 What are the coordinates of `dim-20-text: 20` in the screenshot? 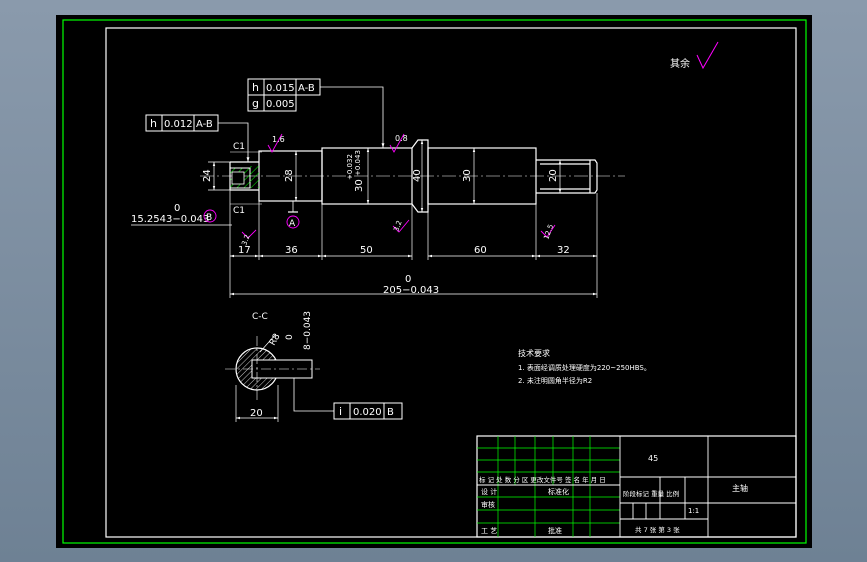 It's located at (553, 175).